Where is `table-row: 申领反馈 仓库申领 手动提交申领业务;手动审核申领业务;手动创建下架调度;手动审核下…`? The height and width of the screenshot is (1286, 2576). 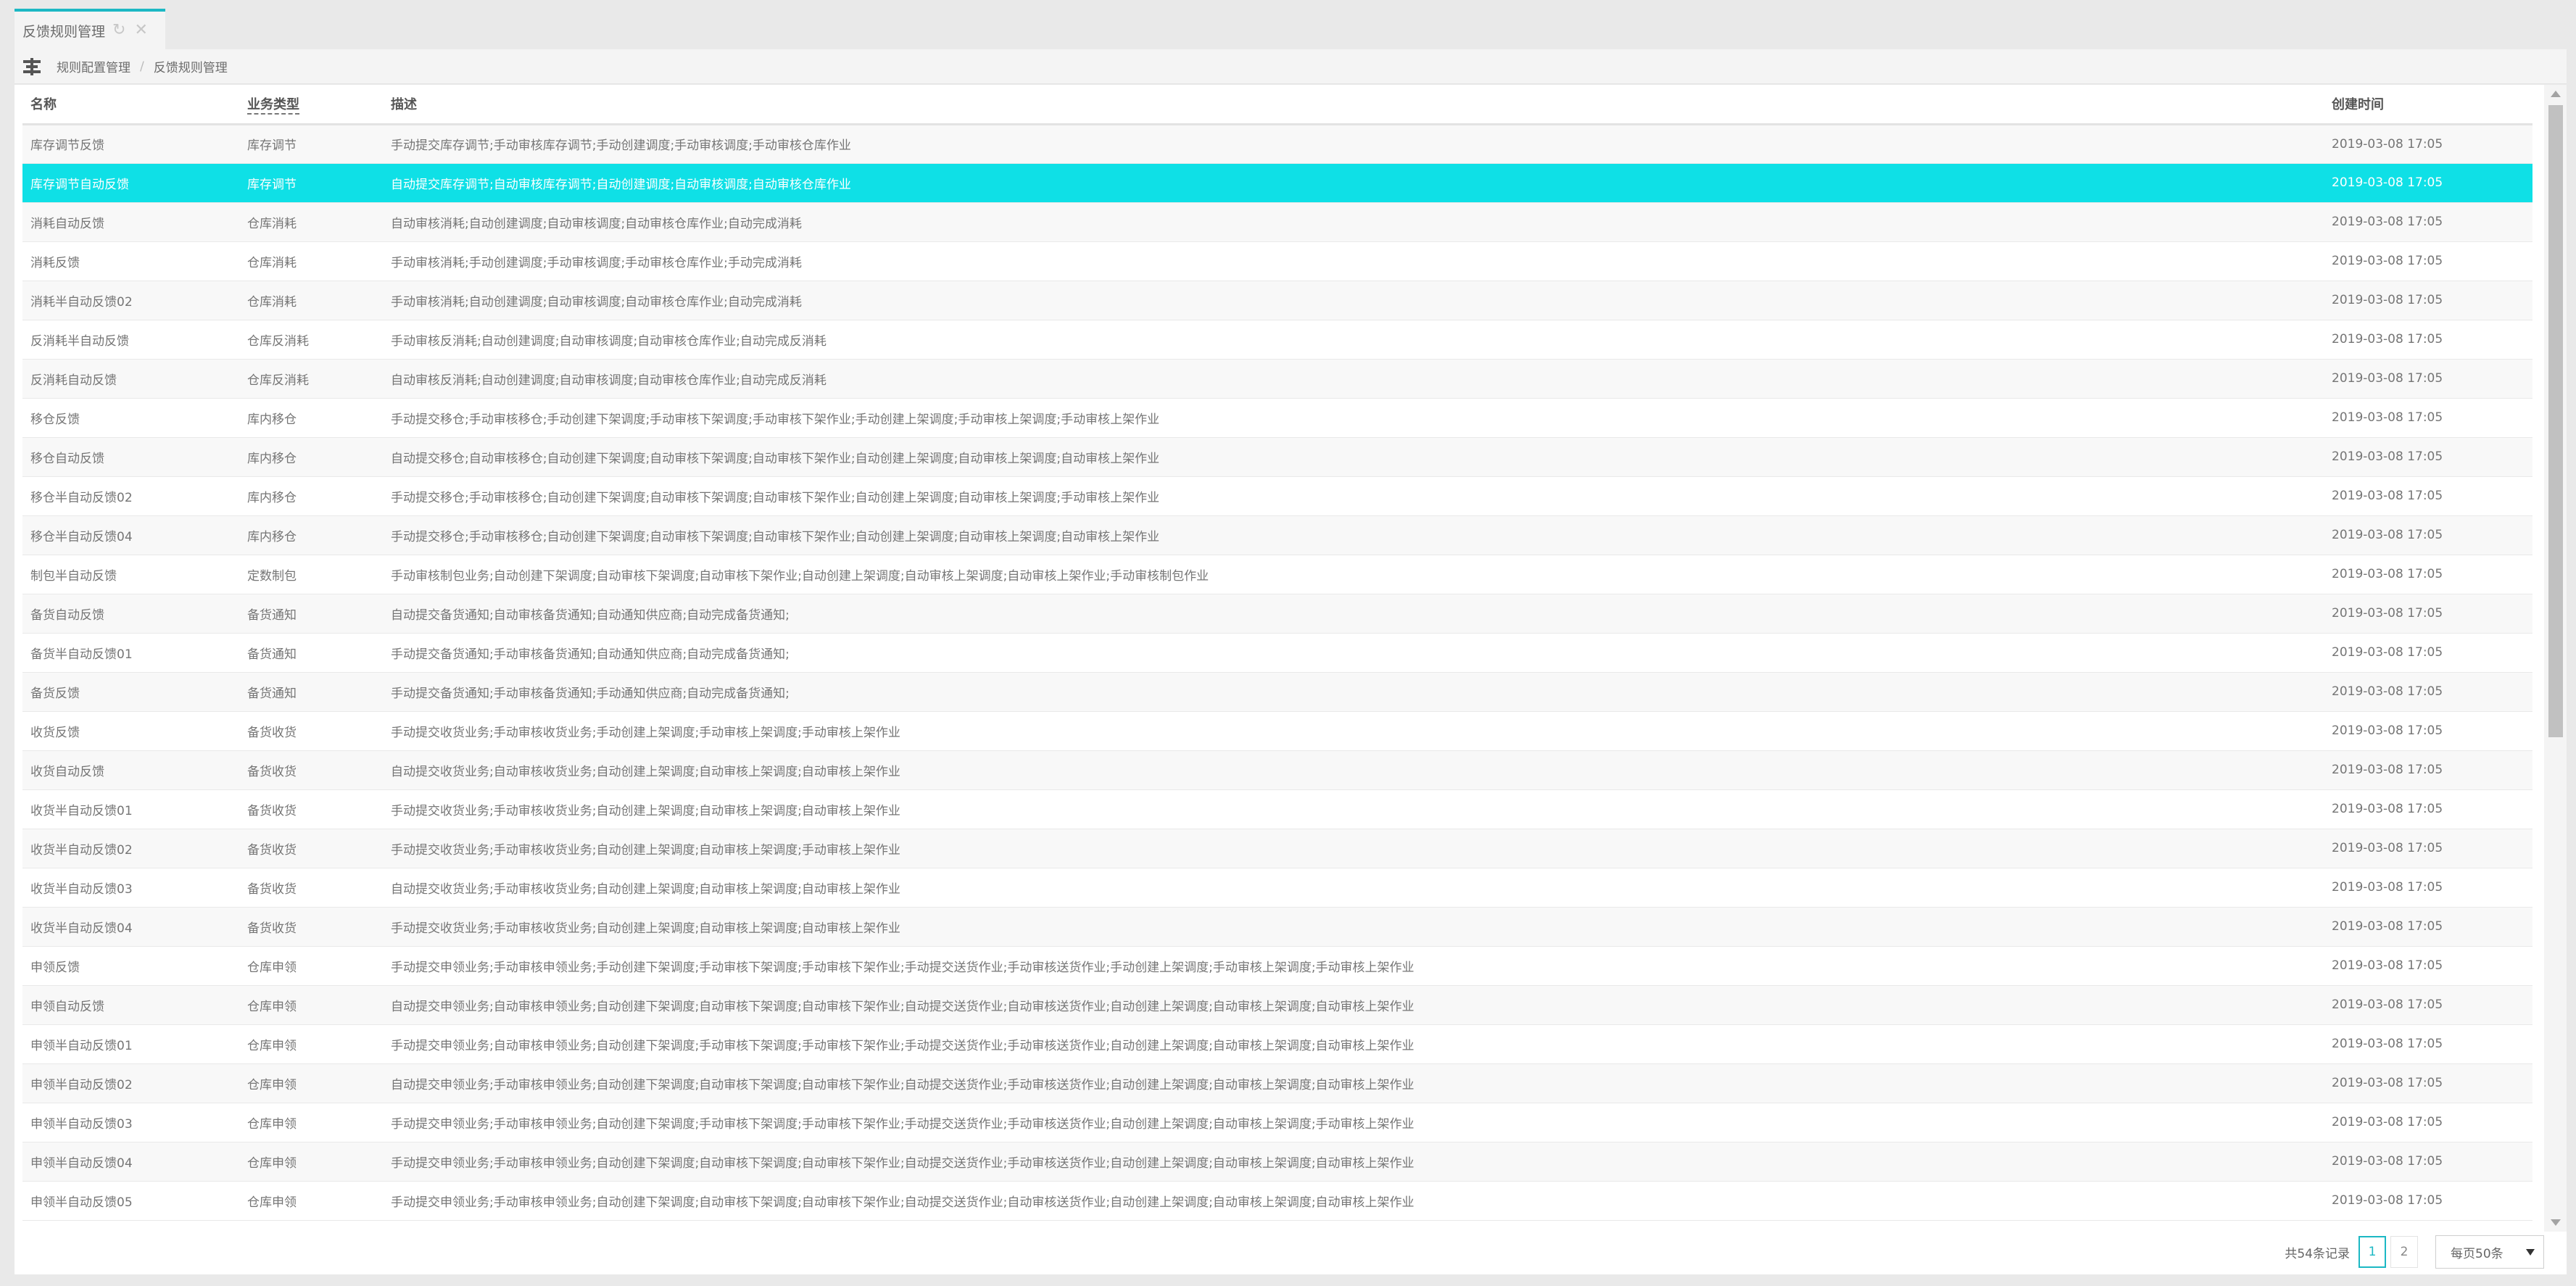
table-row: 申领反馈 仓库申领 手动提交申领业务;手动审核申领业务;手动创建下架调度;手动审核下… is located at coordinates (1277, 966).